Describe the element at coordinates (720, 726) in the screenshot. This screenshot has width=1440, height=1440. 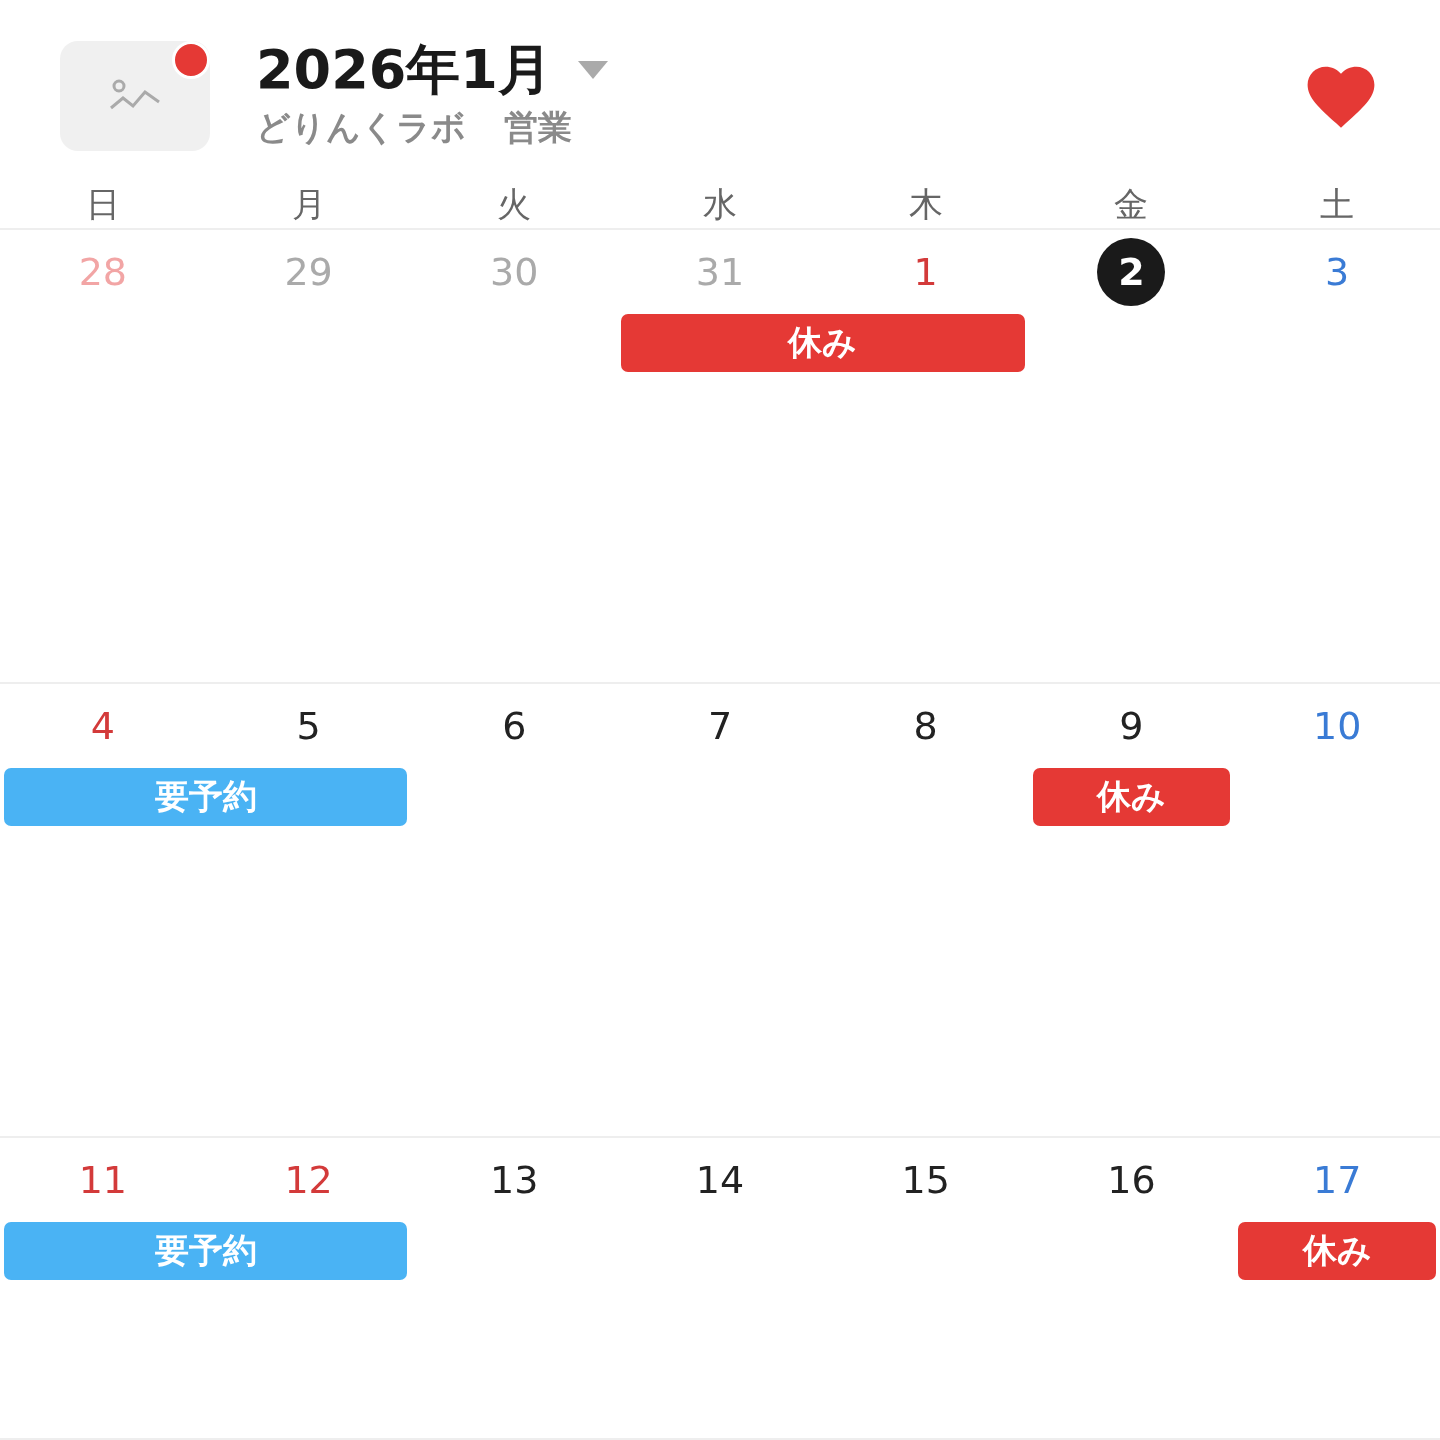
I see `date-number: 7` at that location.